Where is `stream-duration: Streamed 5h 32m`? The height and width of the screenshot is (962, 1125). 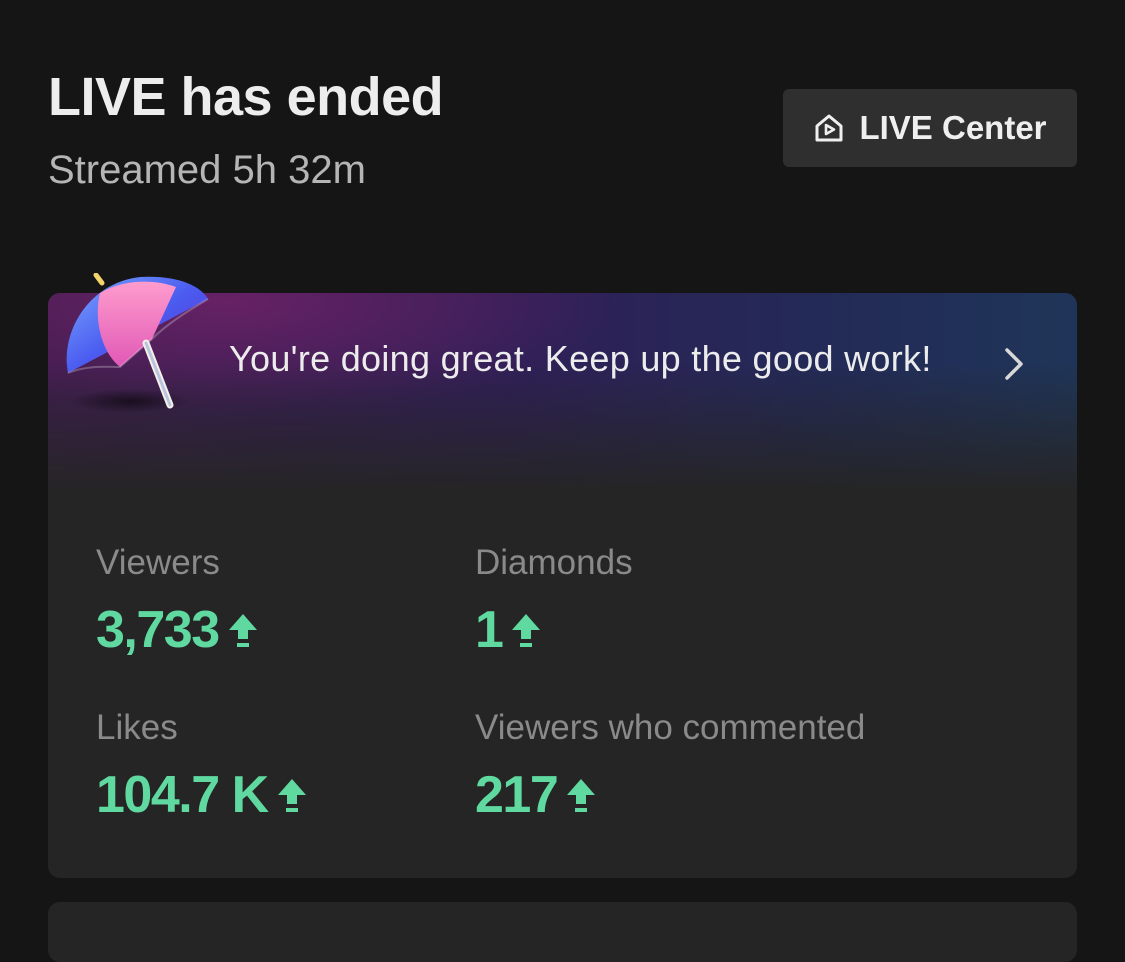 stream-duration: Streamed 5h 32m is located at coordinates (207, 170).